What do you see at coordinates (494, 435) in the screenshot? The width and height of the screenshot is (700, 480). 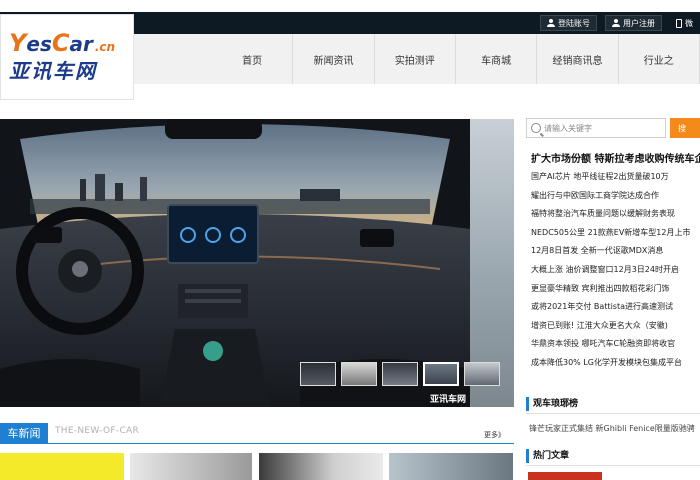 I see `car-news-more-link: 更多》` at bounding box center [494, 435].